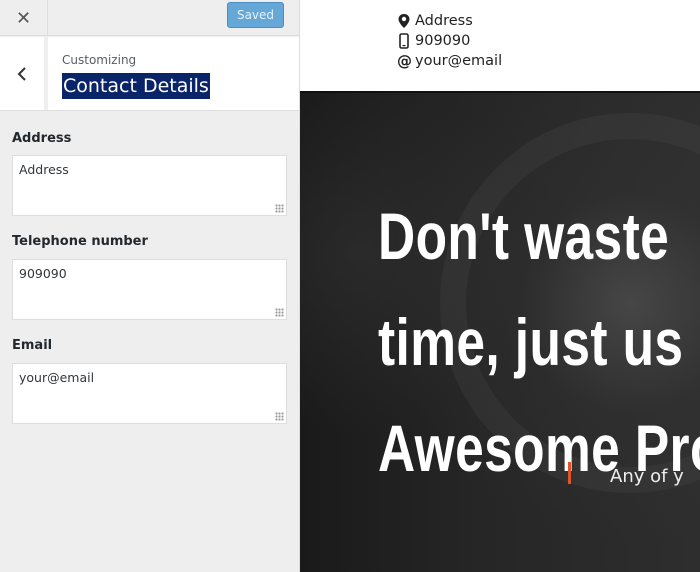 The height and width of the screenshot is (572, 700). Describe the element at coordinates (569, 473) in the screenshot. I see `hero-accent-bar` at that location.